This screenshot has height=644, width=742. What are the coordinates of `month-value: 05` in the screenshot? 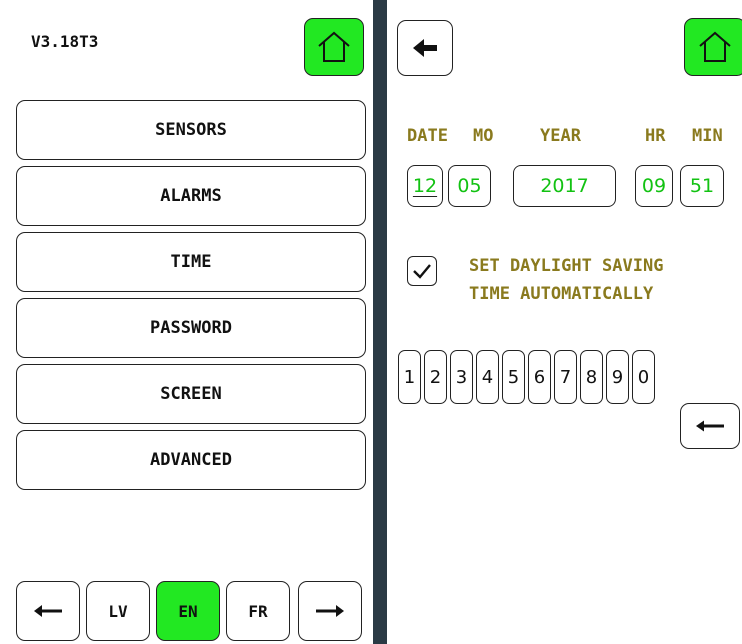 It's located at (469, 186).